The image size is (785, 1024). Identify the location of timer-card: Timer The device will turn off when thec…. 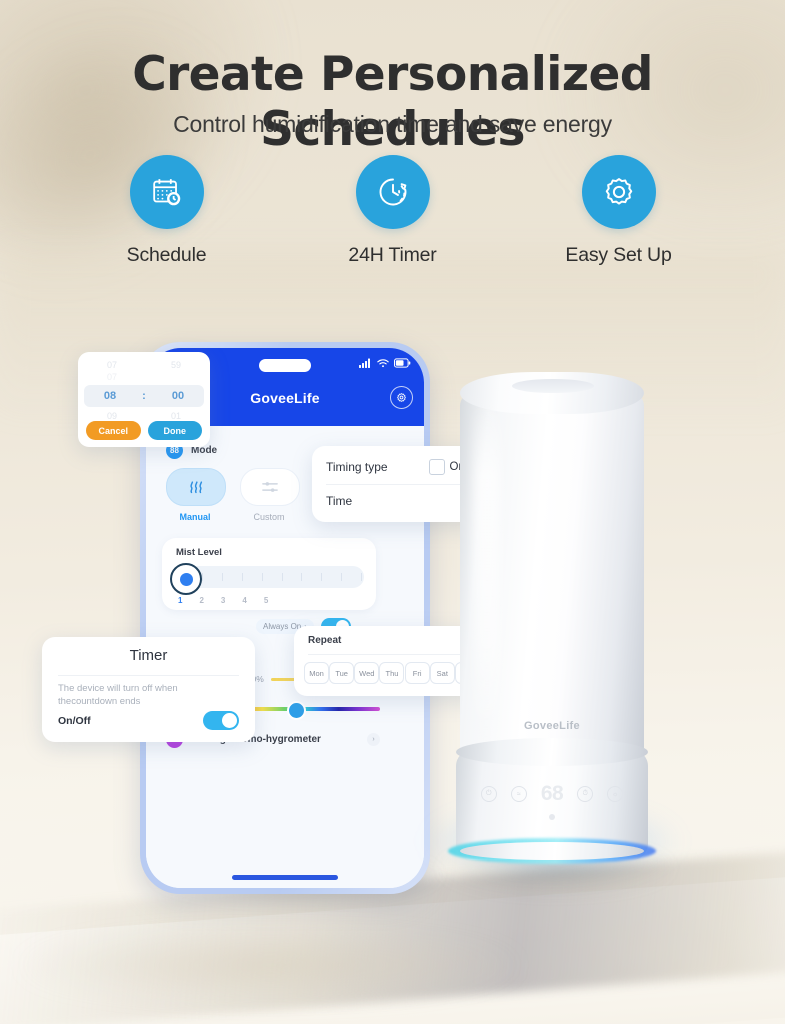
(148, 689).